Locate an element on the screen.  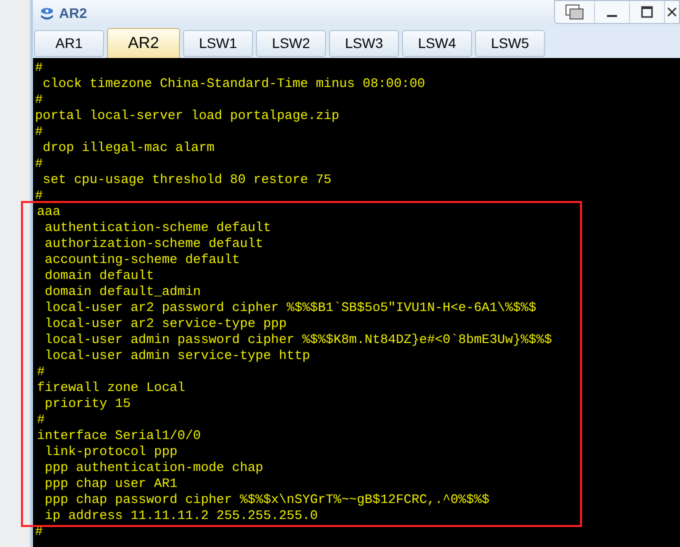
maximize-icon is located at coordinates (647, 12).